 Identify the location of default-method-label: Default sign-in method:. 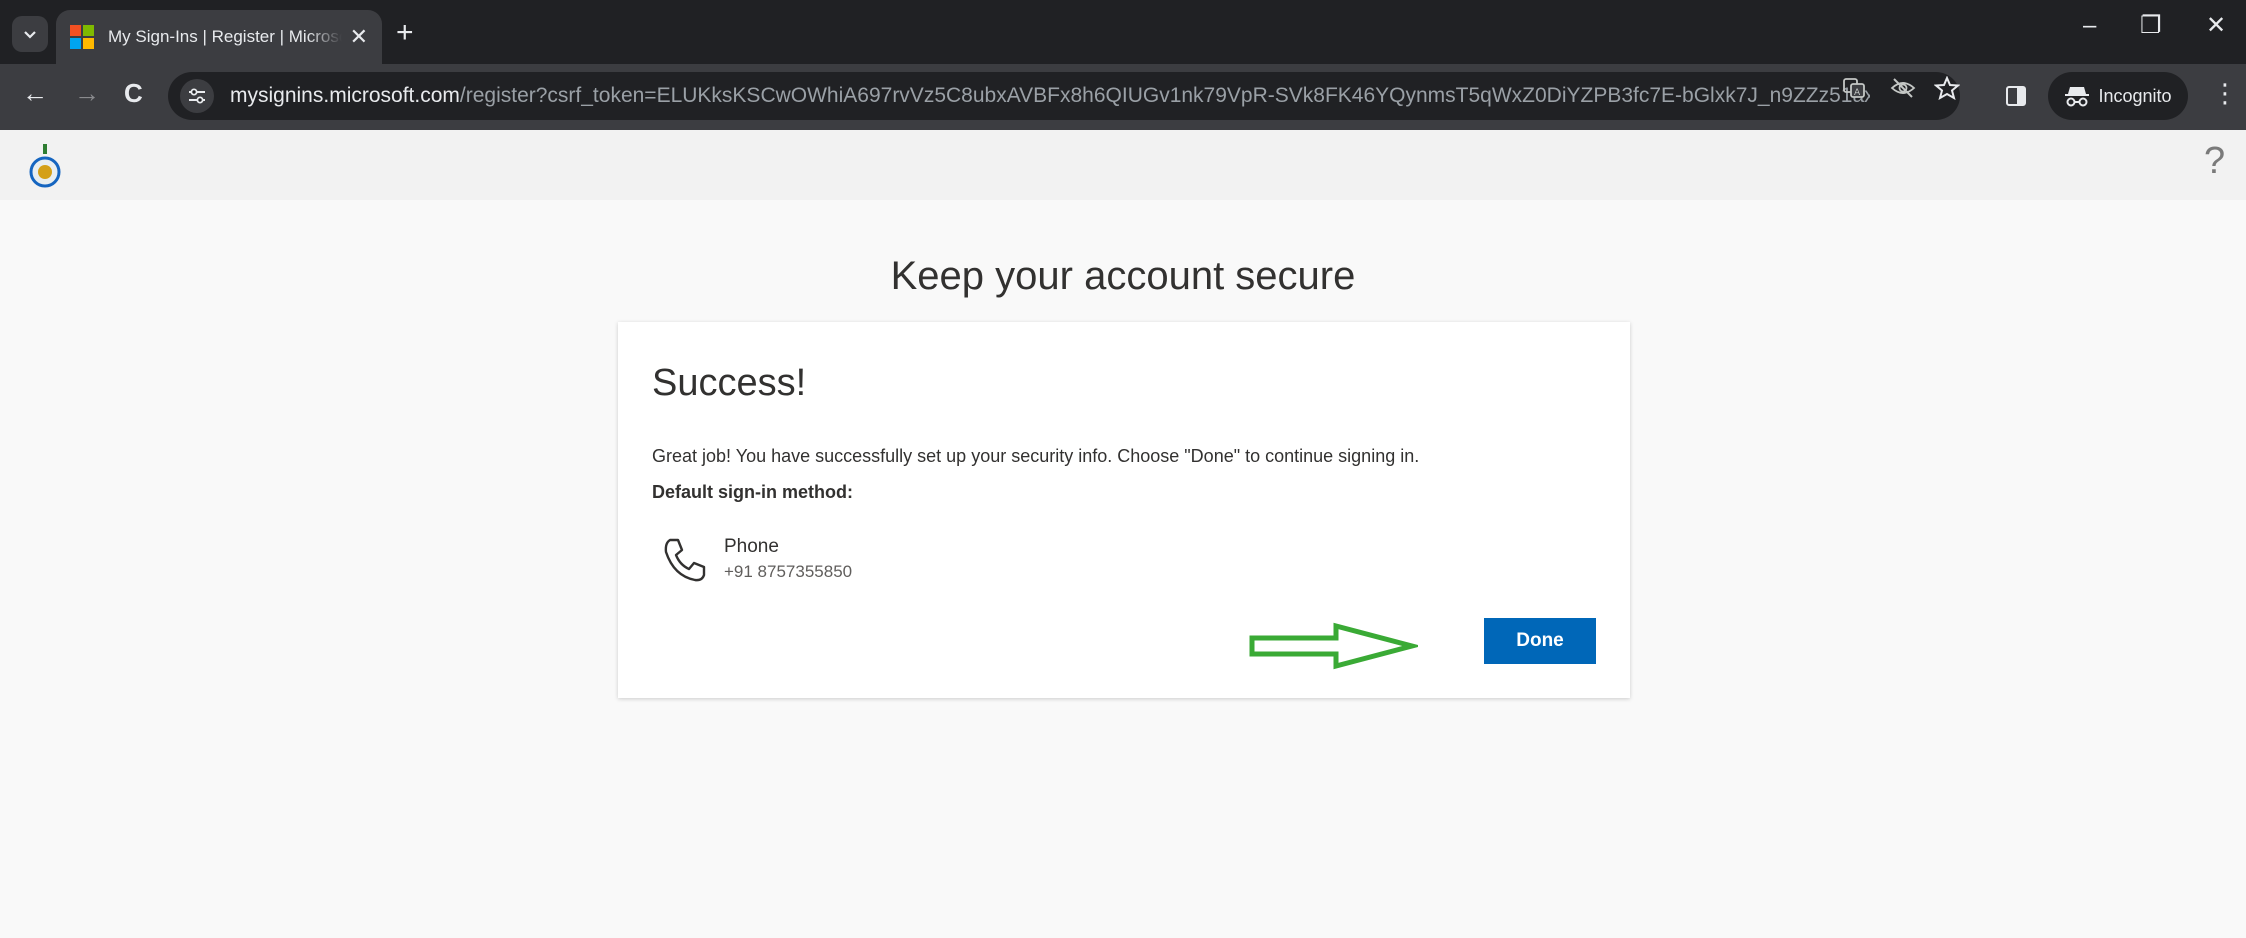
(752, 492).